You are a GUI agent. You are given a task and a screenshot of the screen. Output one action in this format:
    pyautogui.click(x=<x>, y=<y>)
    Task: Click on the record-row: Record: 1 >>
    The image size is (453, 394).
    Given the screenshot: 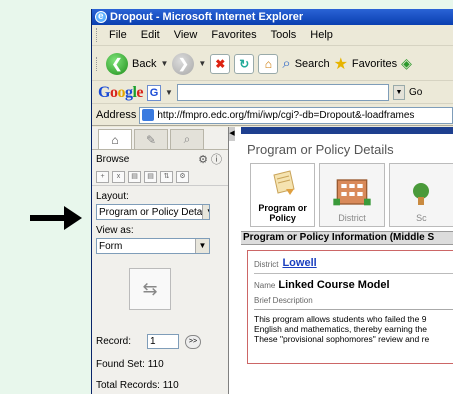 What is the action you would take?
    pyautogui.click(x=160, y=341)
    